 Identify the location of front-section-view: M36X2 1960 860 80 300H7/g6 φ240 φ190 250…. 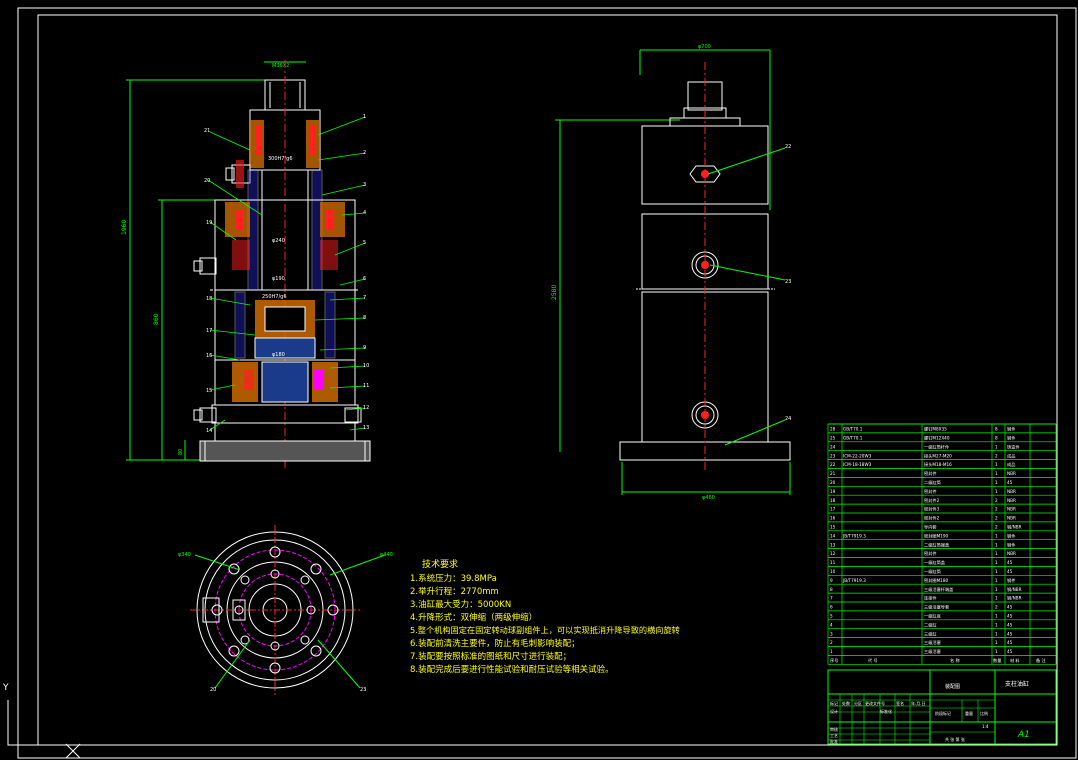
(246, 265).